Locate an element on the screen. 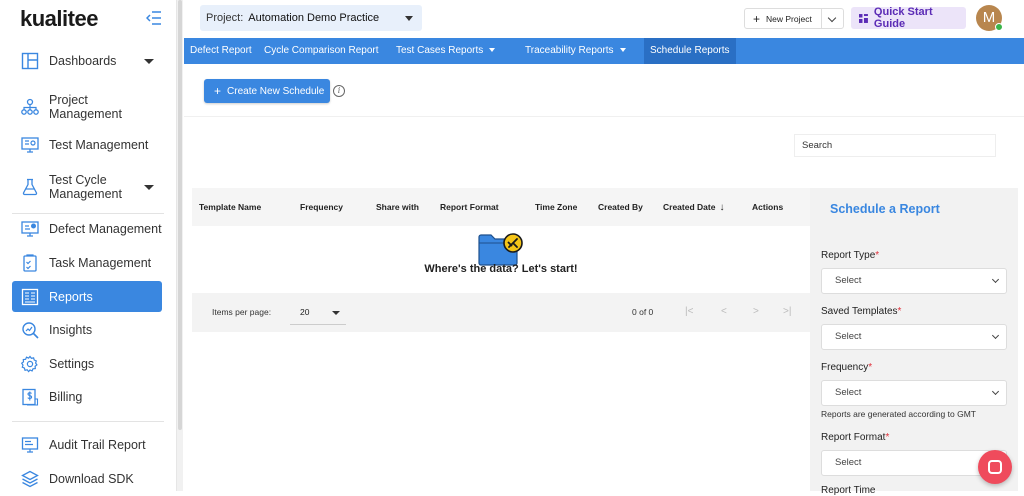  sidebar-item-insights: Insights is located at coordinates (87, 330).